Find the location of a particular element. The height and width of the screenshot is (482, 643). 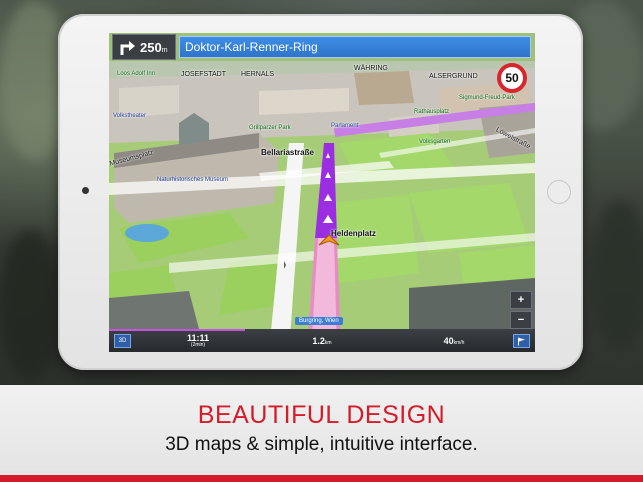

brand-stripe is located at coordinates (321, 478).